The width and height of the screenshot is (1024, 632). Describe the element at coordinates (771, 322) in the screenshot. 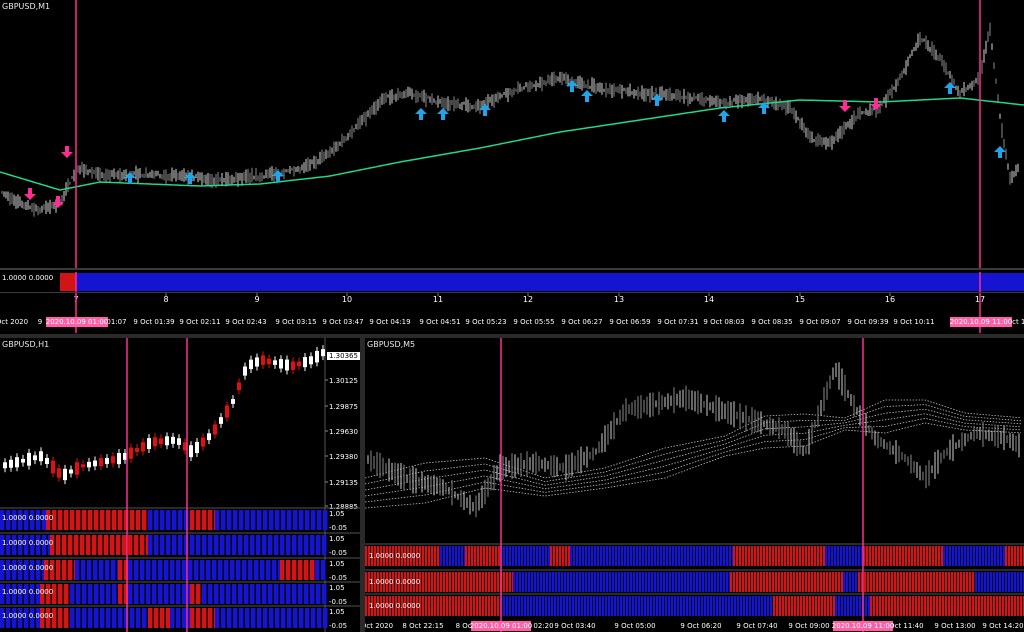

I see `time-label: 9 Oct 08:35` at that location.